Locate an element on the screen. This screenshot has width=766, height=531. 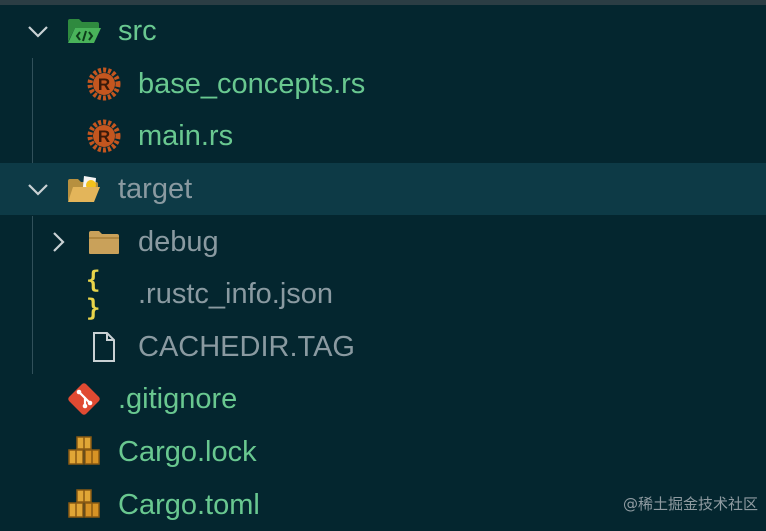
tree-item-main-rs: R main.rs is located at coordinates (383, 136).